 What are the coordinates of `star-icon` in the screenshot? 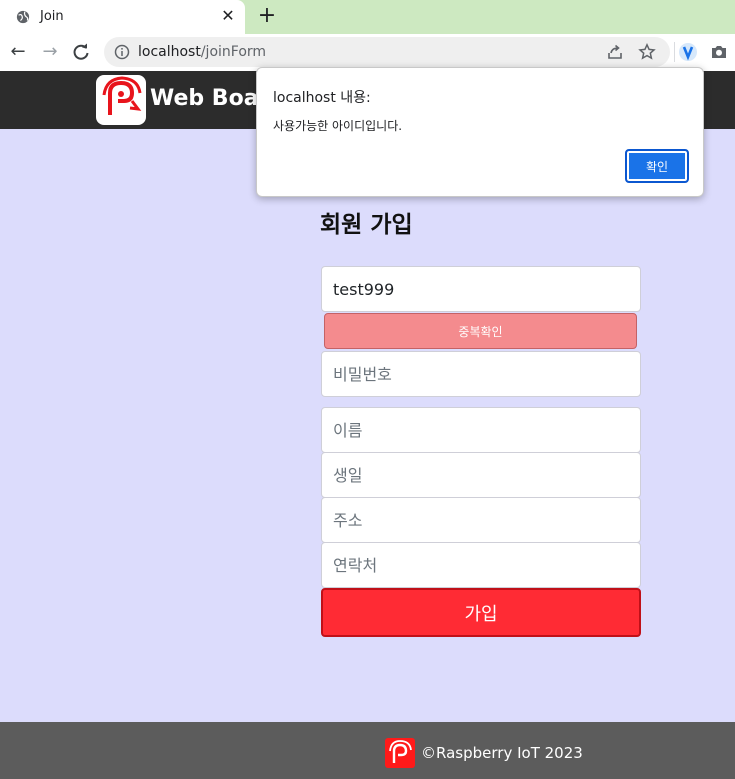 It's located at (647, 52).